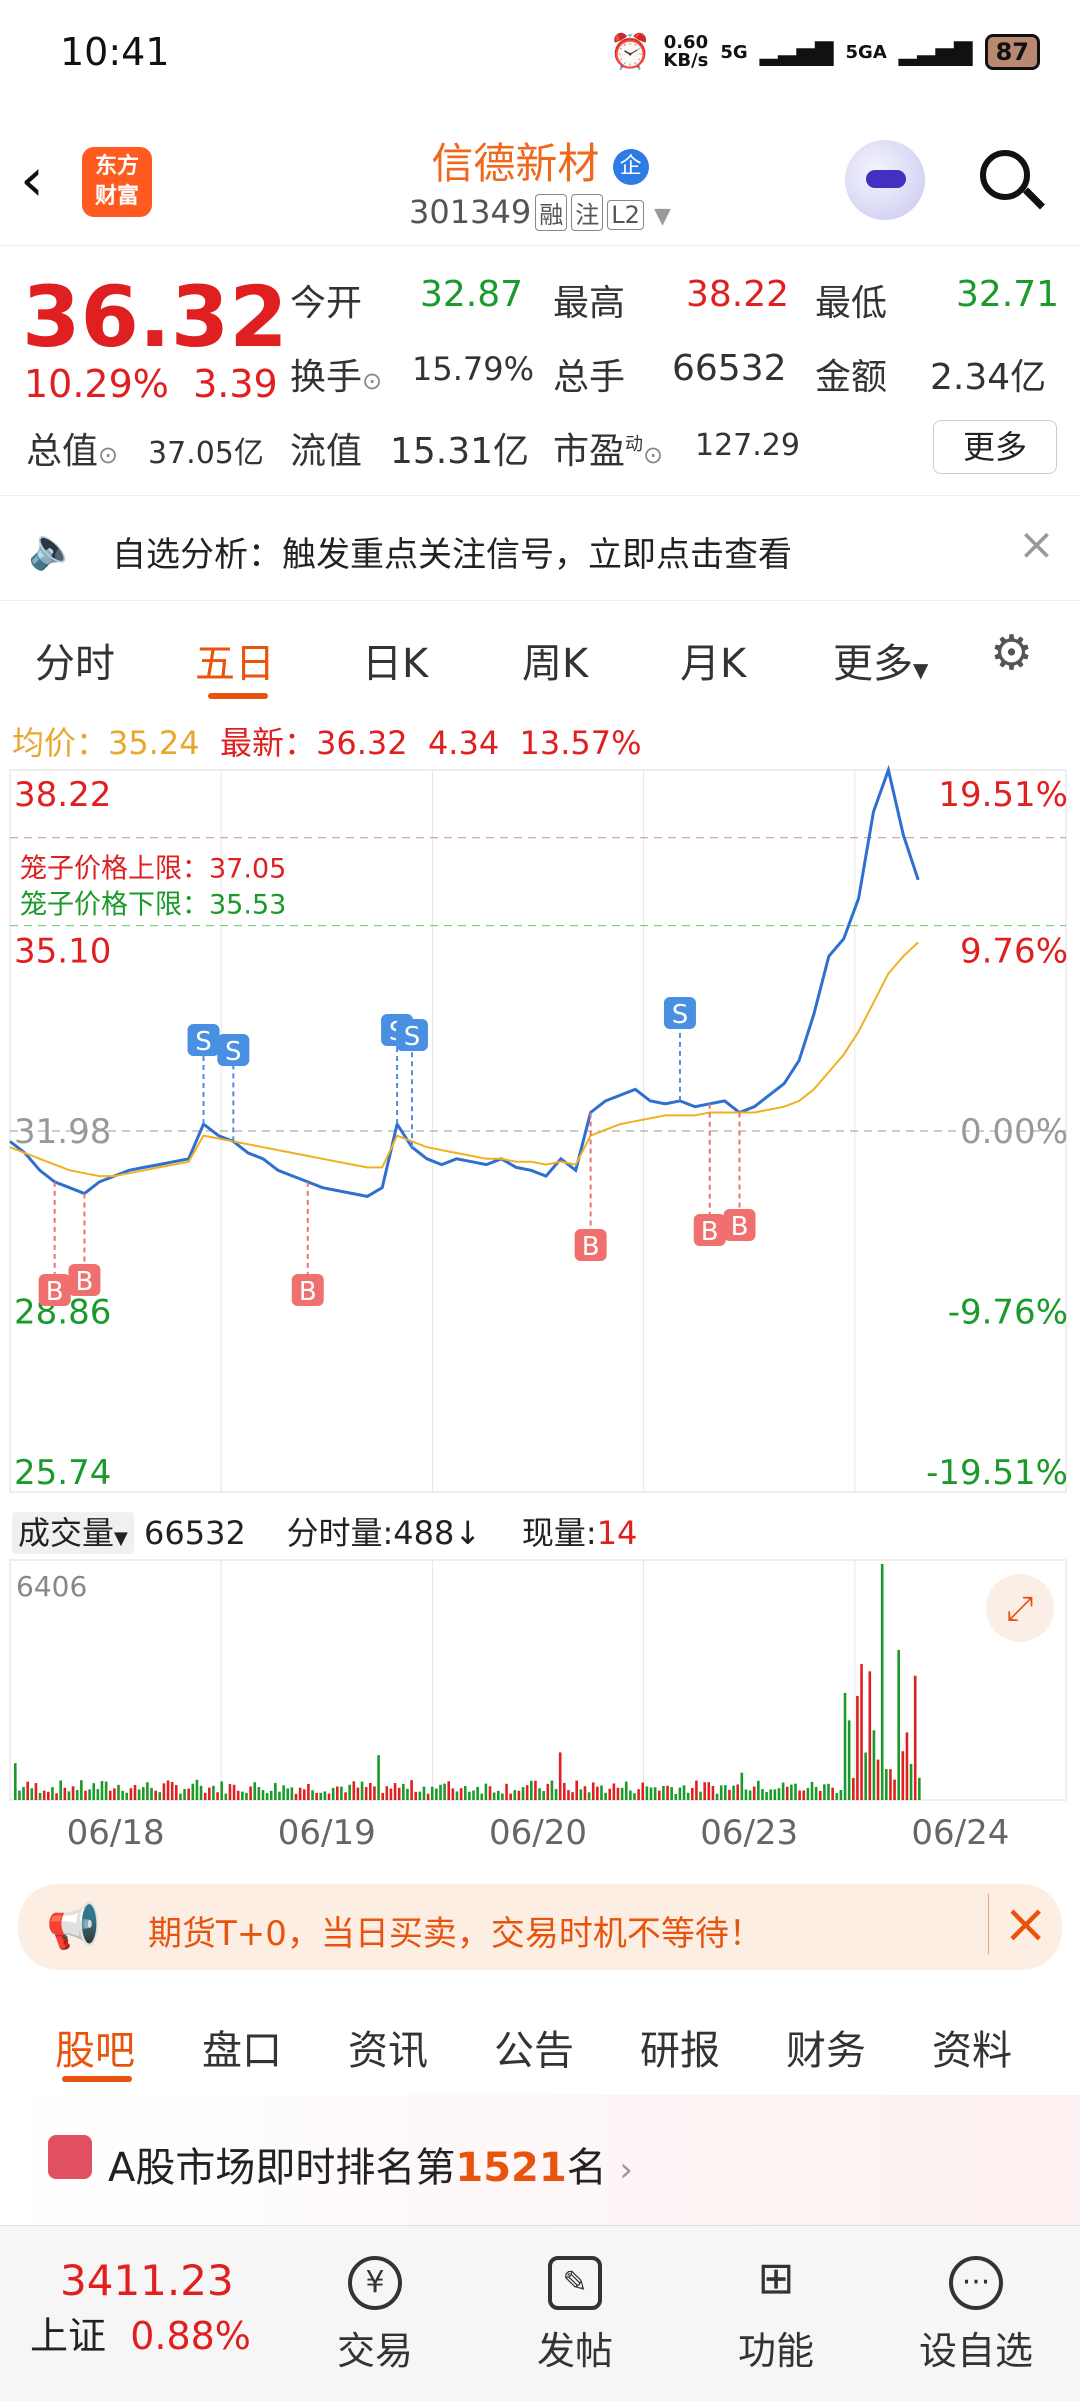 The height and width of the screenshot is (2401, 1080). What do you see at coordinates (538, 1833) in the screenshot?
I see `x-axis-date-label: 06/20` at bounding box center [538, 1833].